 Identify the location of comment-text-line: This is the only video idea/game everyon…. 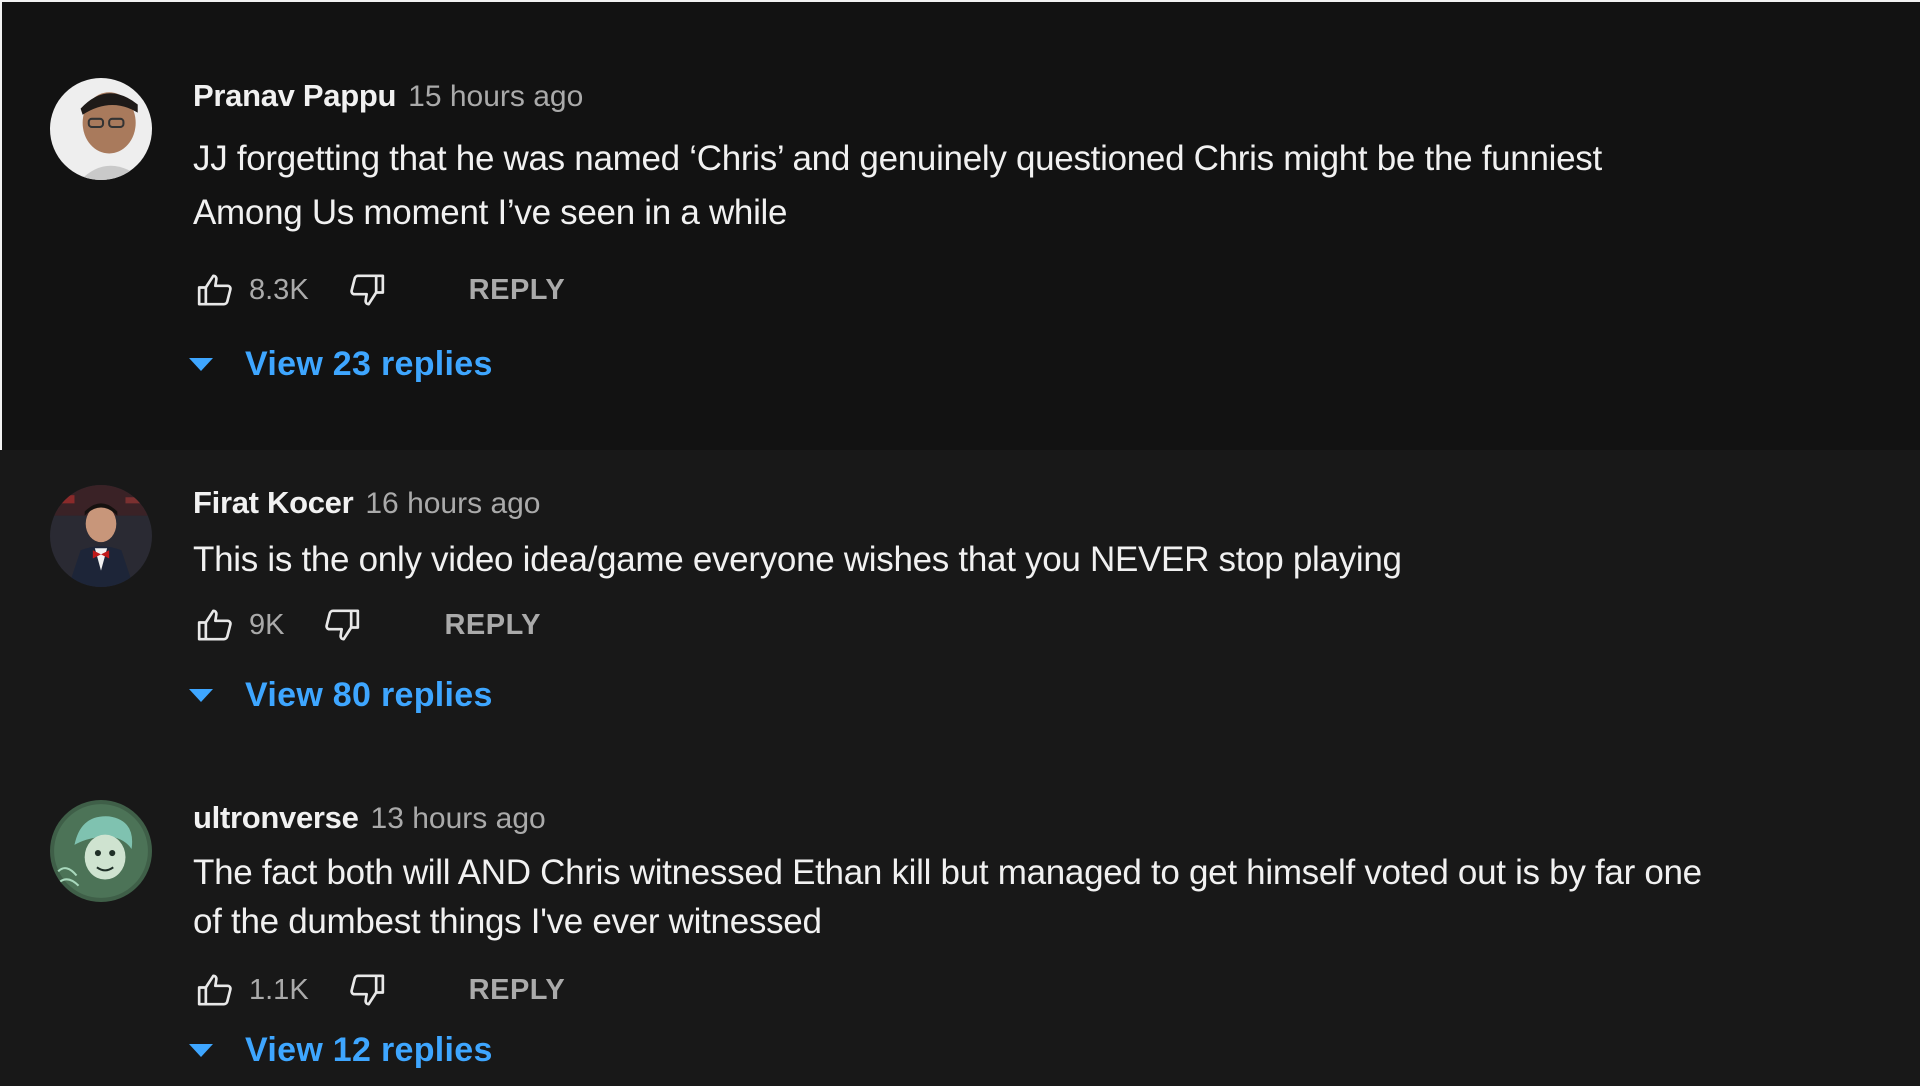
(797, 559).